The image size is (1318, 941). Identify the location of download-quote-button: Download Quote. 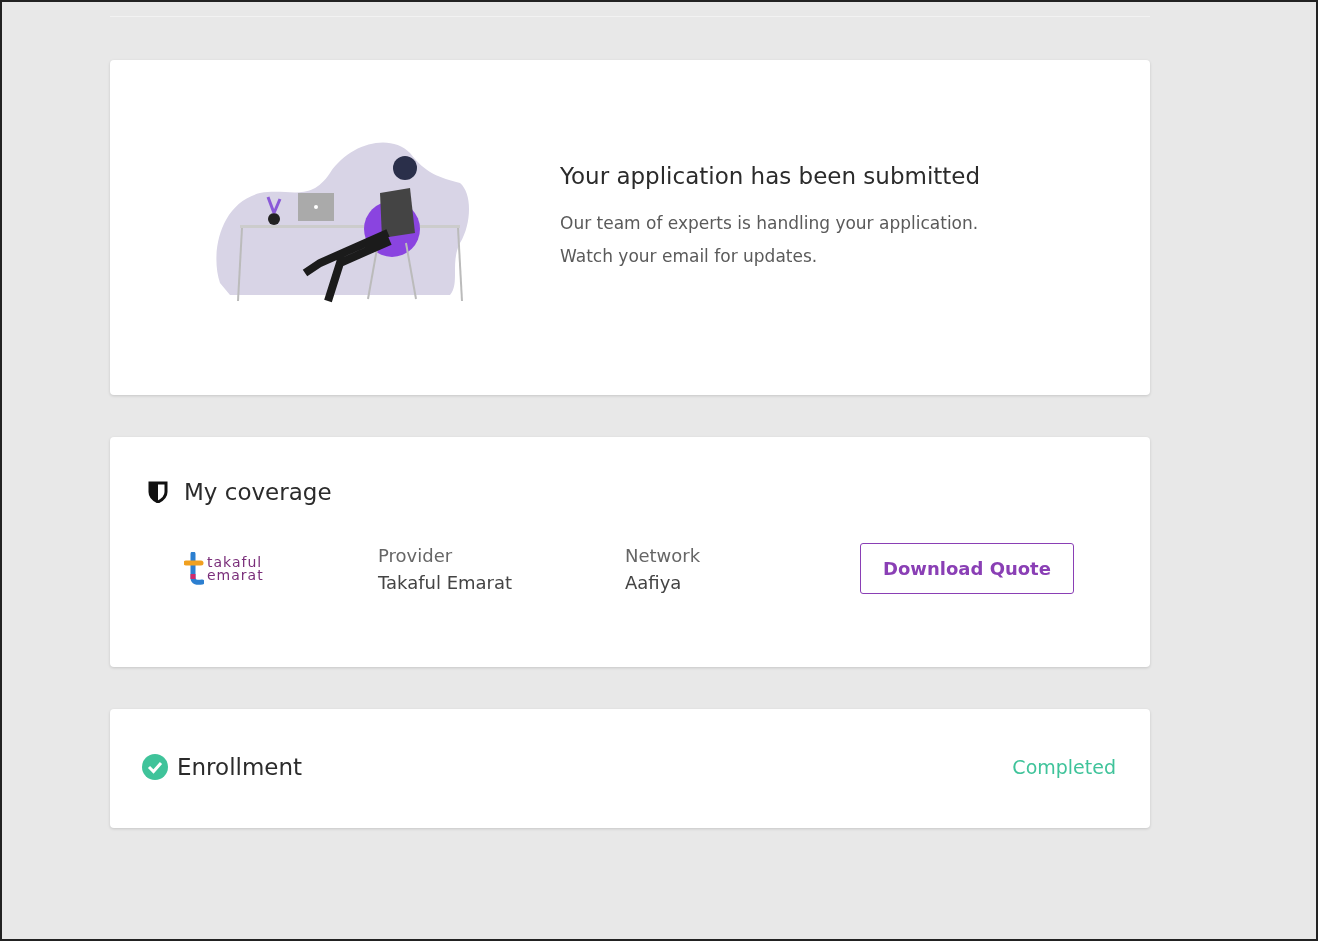
(967, 568).